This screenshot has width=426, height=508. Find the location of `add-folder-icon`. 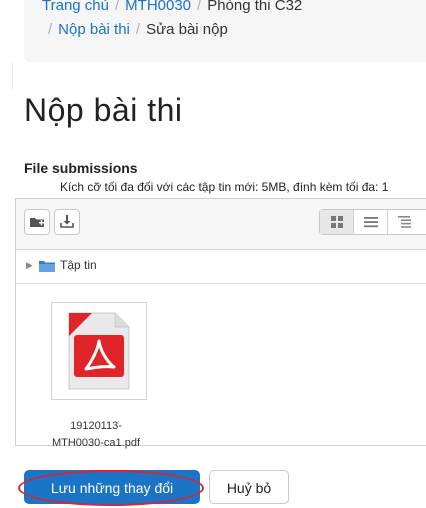

add-folder-icon is located at coordinates (37, 222).